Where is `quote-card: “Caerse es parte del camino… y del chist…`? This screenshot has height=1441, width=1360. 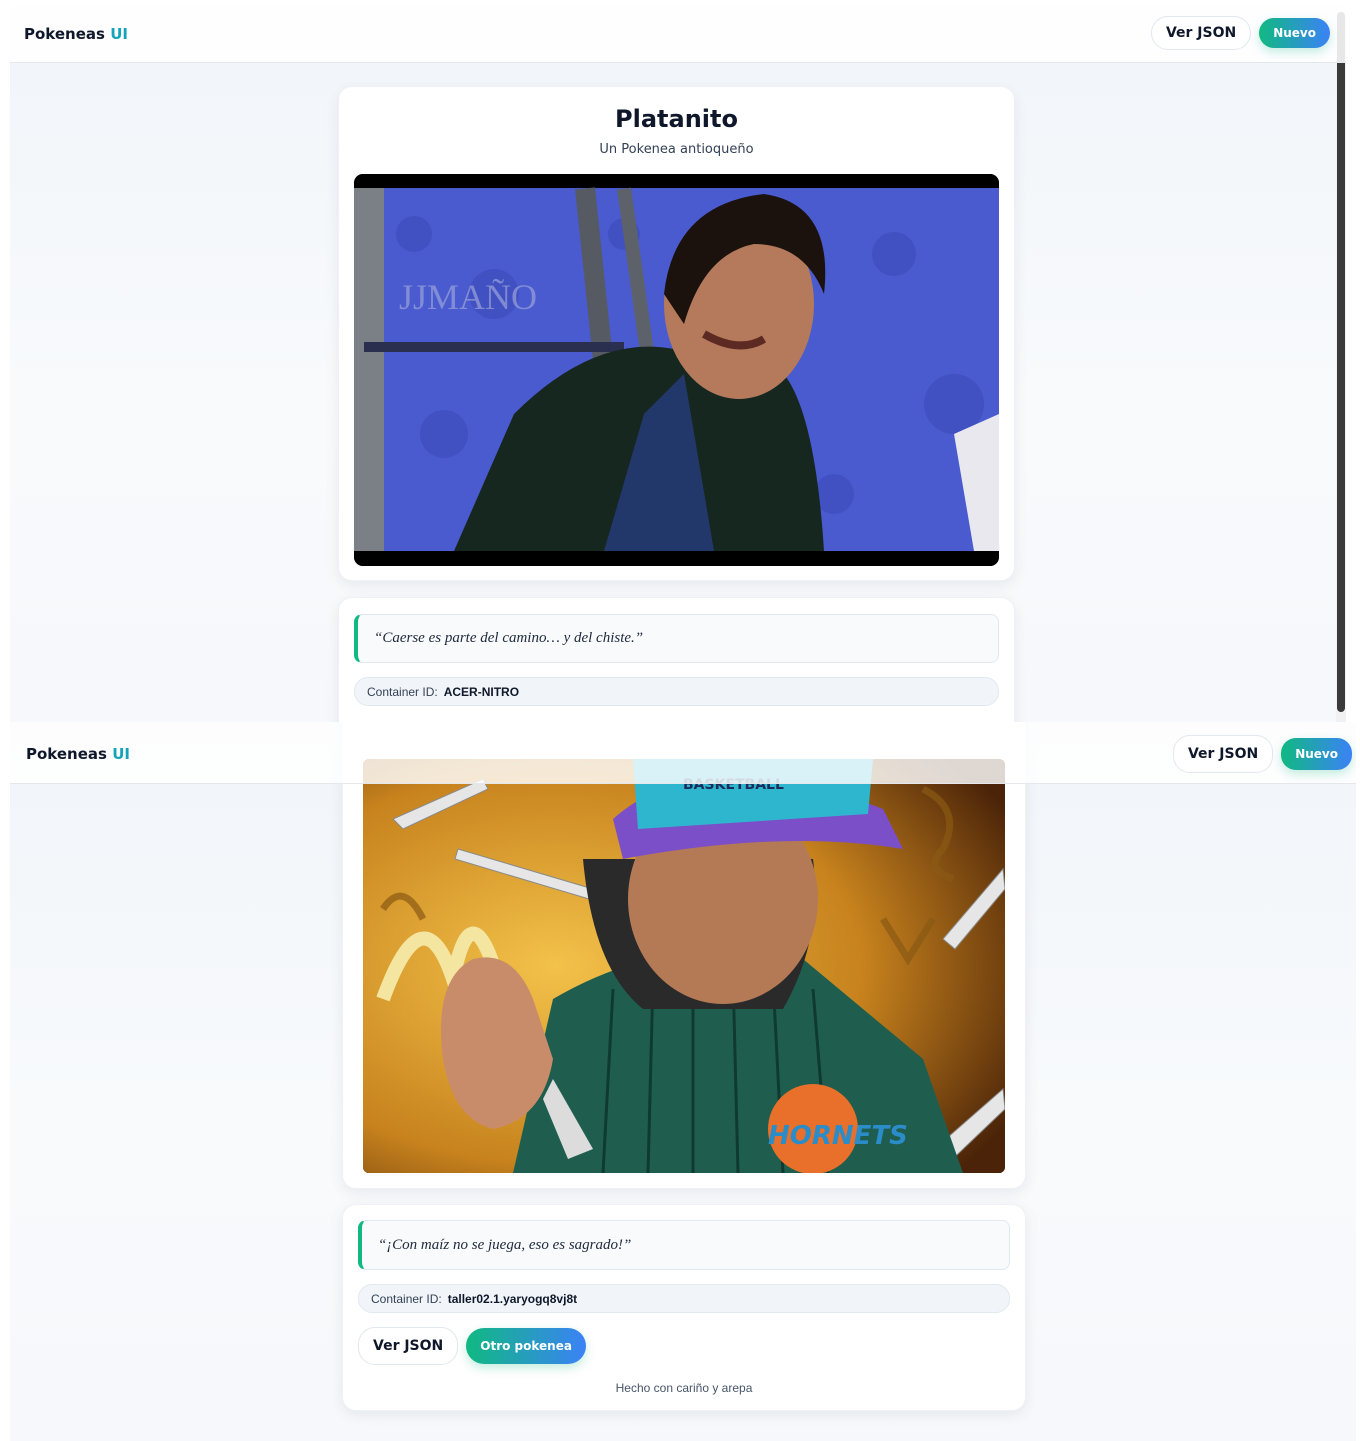 quote-card: “Caerse es parte del camino… y del chist… is located at coordinates (676, 659).